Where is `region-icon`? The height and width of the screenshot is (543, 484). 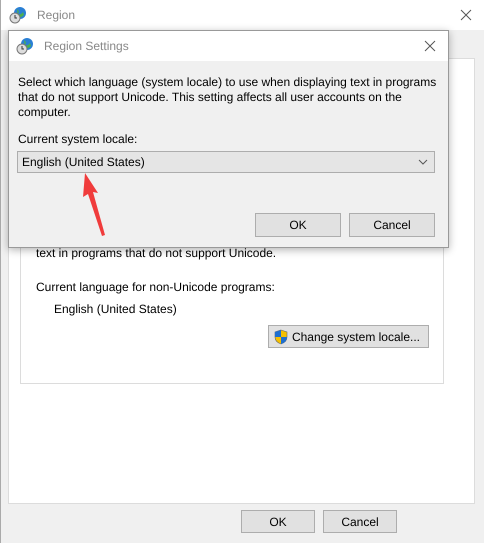 region-icon is located at coordinates (18, 15).